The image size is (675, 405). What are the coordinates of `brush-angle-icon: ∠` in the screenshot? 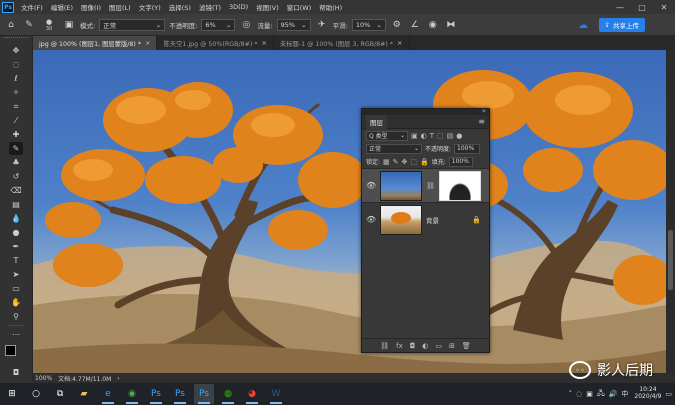 It's located at (415, 25).